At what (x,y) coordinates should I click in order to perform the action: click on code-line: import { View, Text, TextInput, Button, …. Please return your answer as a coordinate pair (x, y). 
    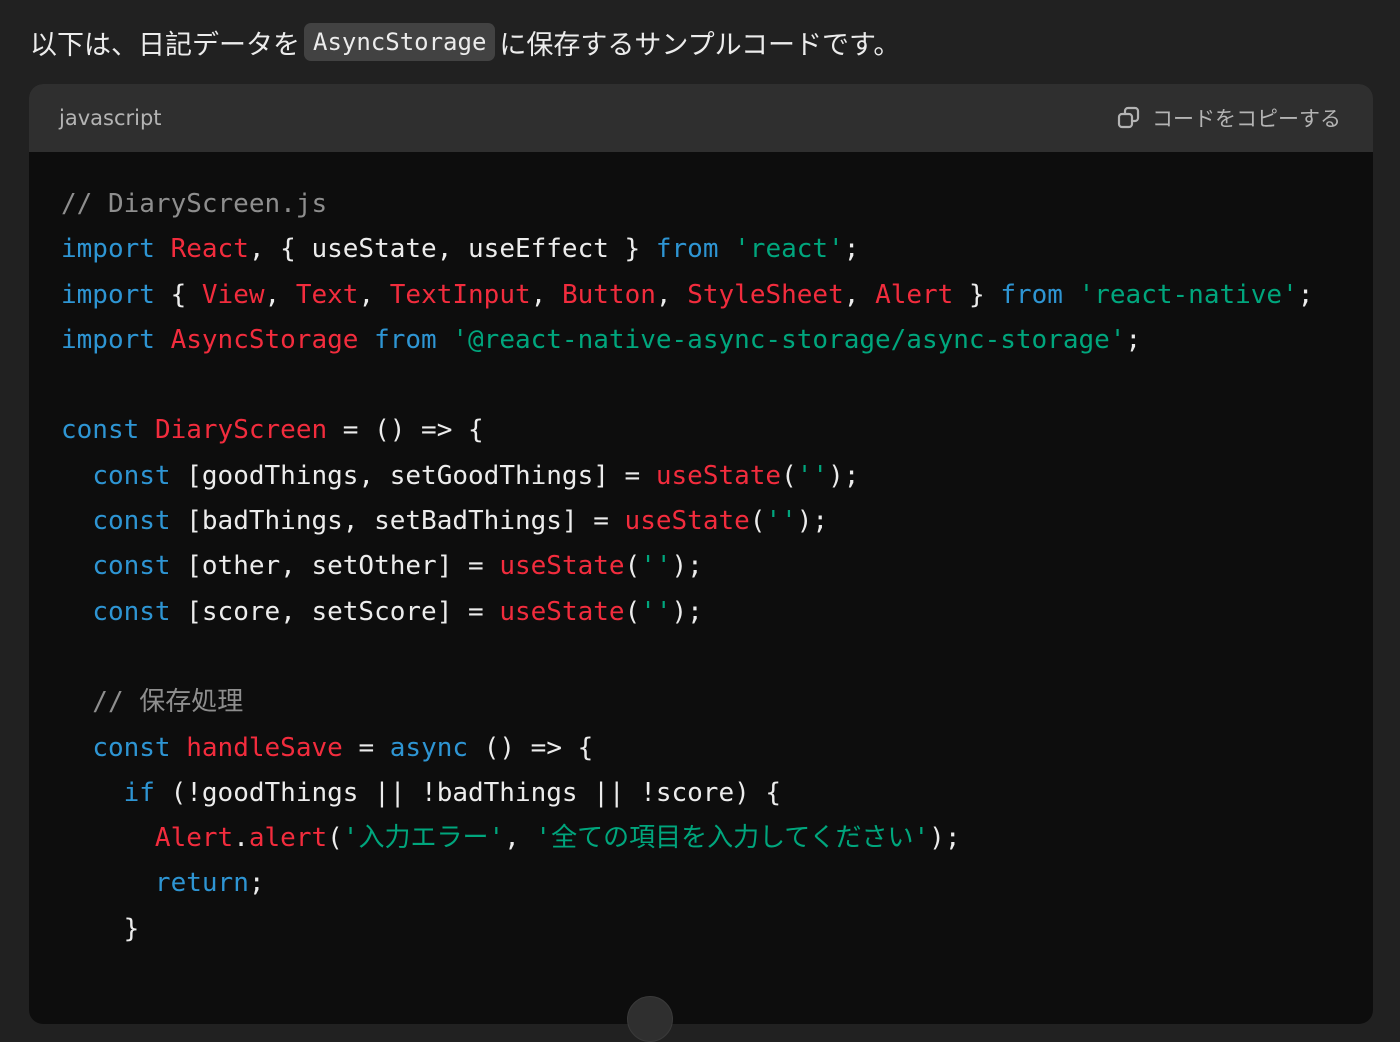
    Looking at the image, I should click on (717, 295).